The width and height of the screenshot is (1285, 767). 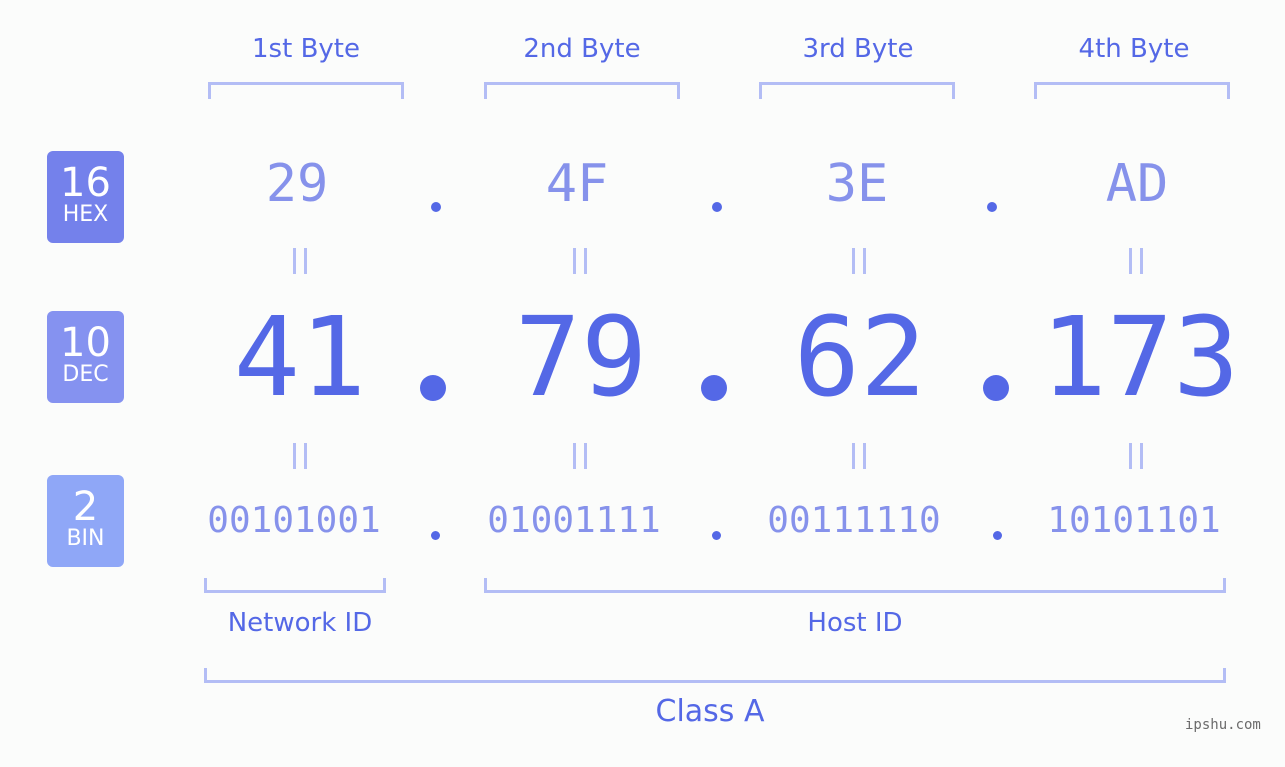 I want to click on hex-badge: 16 HEX, so click(x=85, y=197).